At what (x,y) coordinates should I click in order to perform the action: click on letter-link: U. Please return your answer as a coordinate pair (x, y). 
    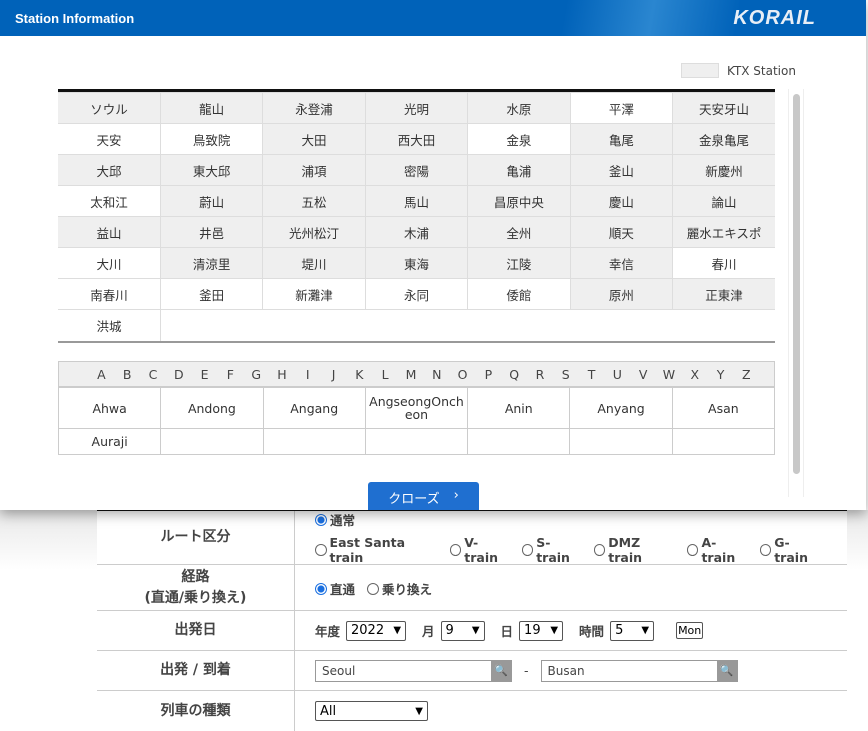
    Looking at the image, I should click on (618, 374).